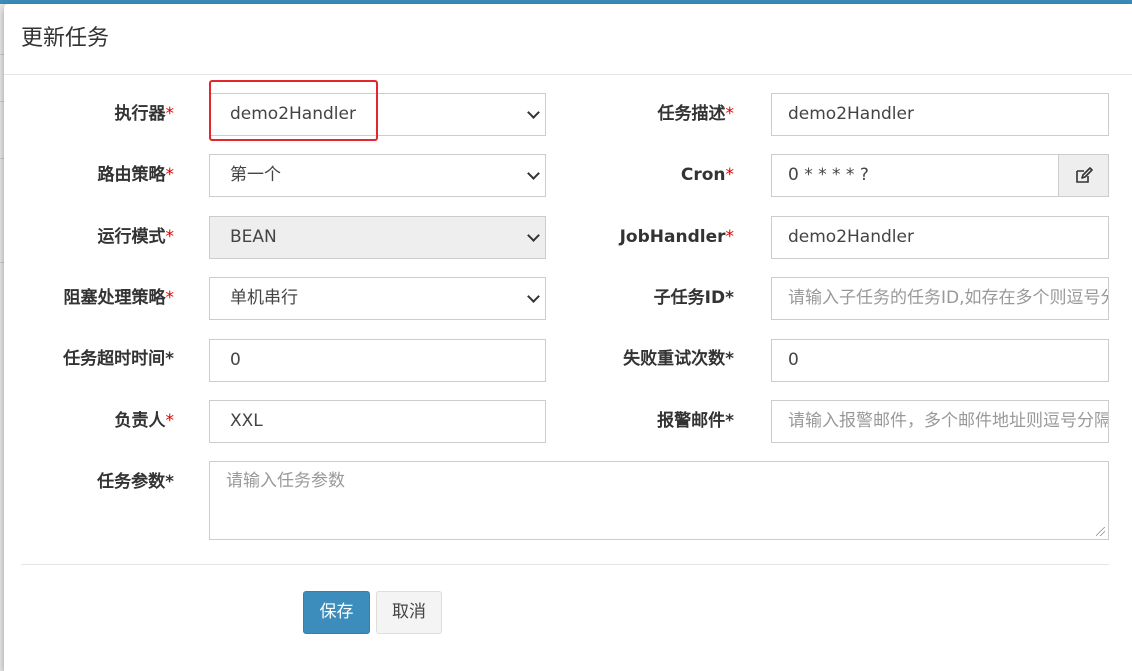 This screenshot has height=671, width=1132. What do you see at coordinates (707, 175) in the screenshot?
I see `cron-label: Cron*` at bounding box center [707, 175].